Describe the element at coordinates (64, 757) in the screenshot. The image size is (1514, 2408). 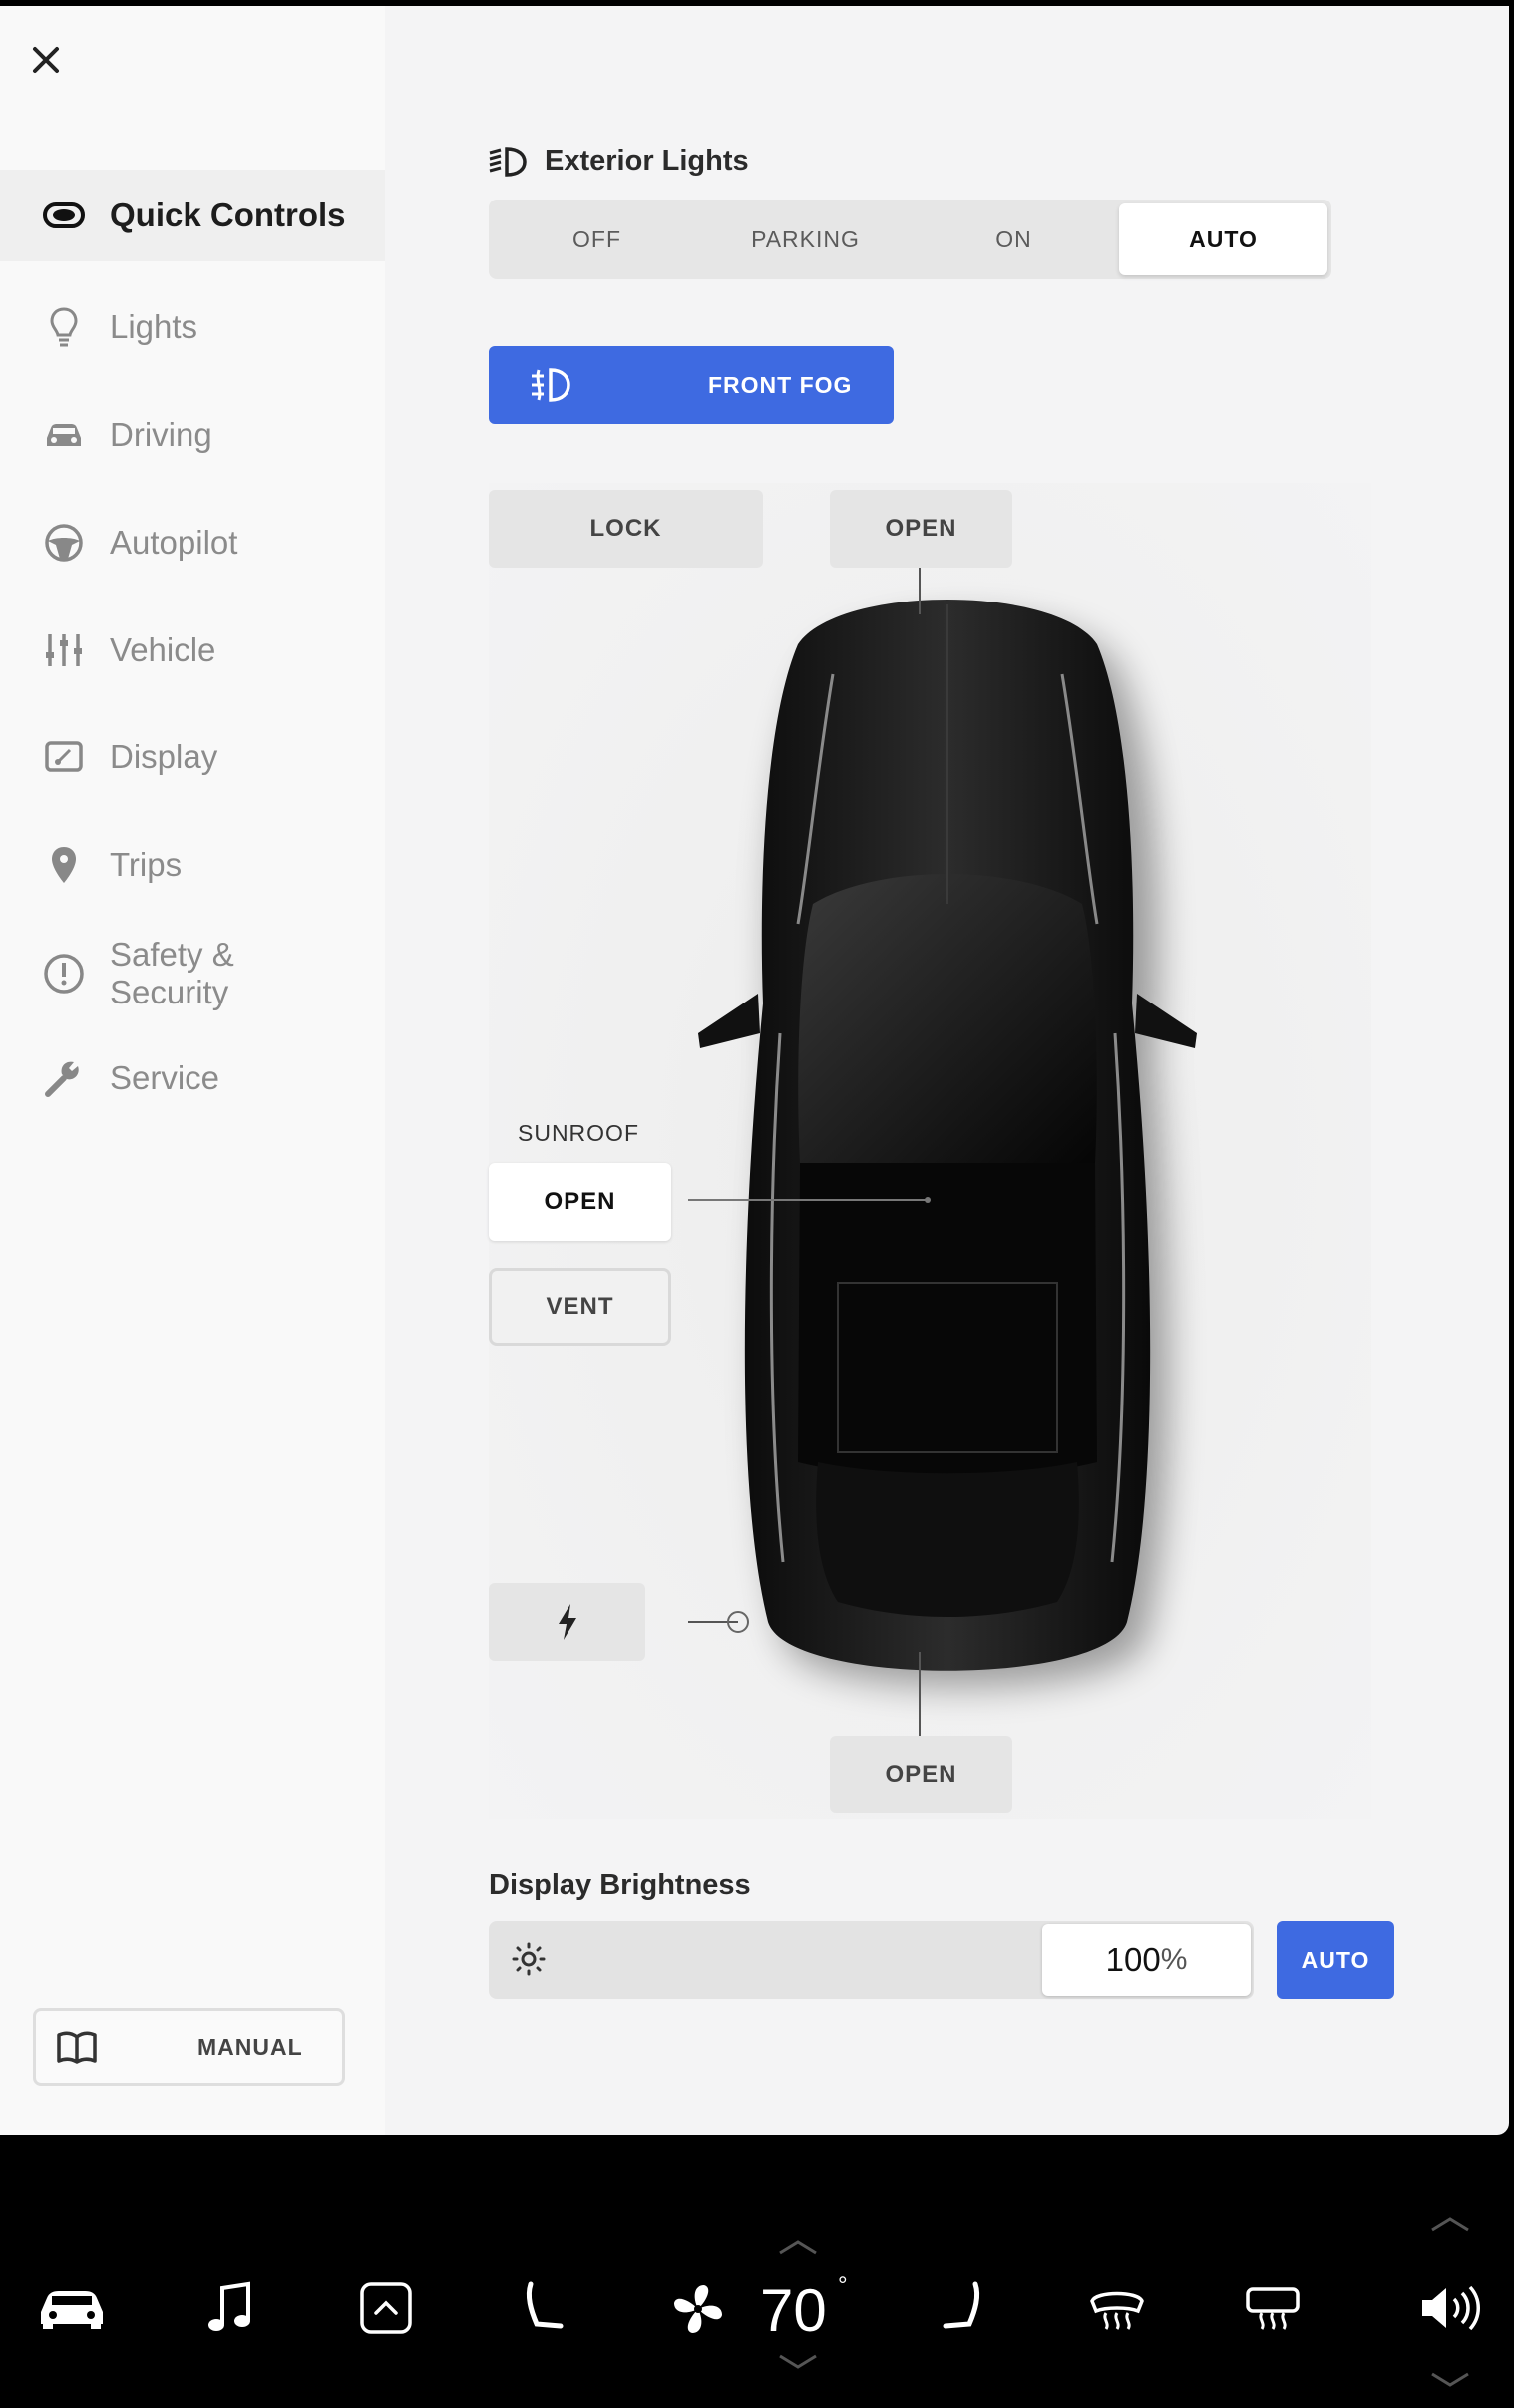
I see `display-icon` at that location.